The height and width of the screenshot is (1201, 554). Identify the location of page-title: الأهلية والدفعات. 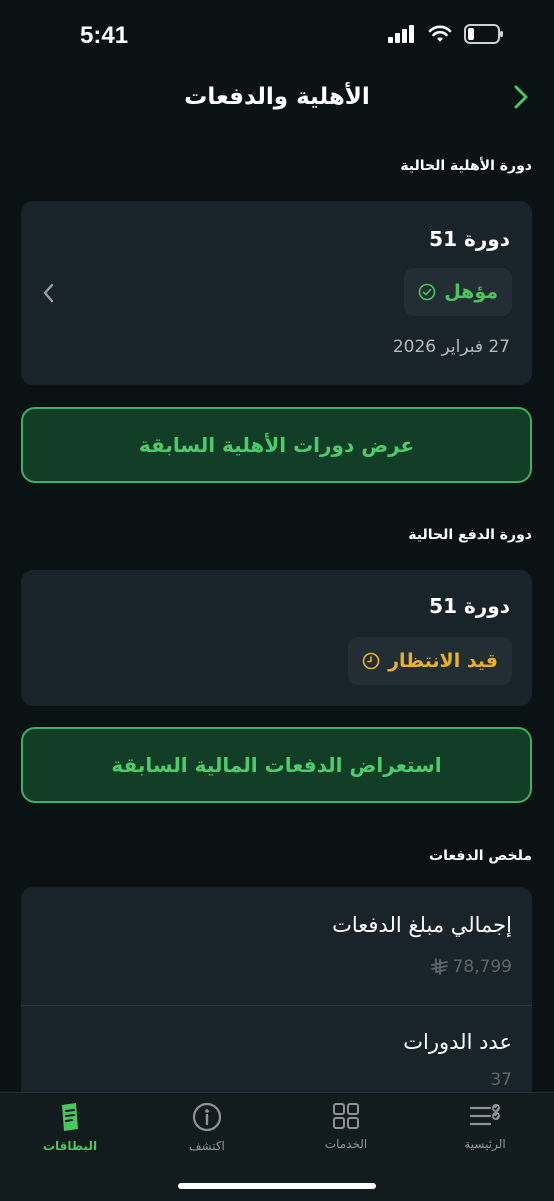
(277, 97).